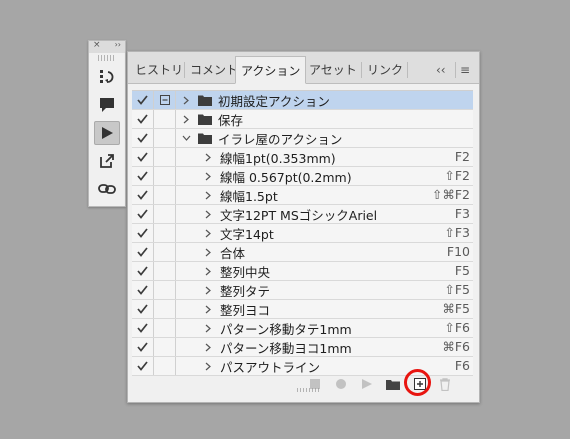  Describe the element at coordinates (457, 175) in the screenshot. I see `shortcut-key: ⇧F2` at that location.